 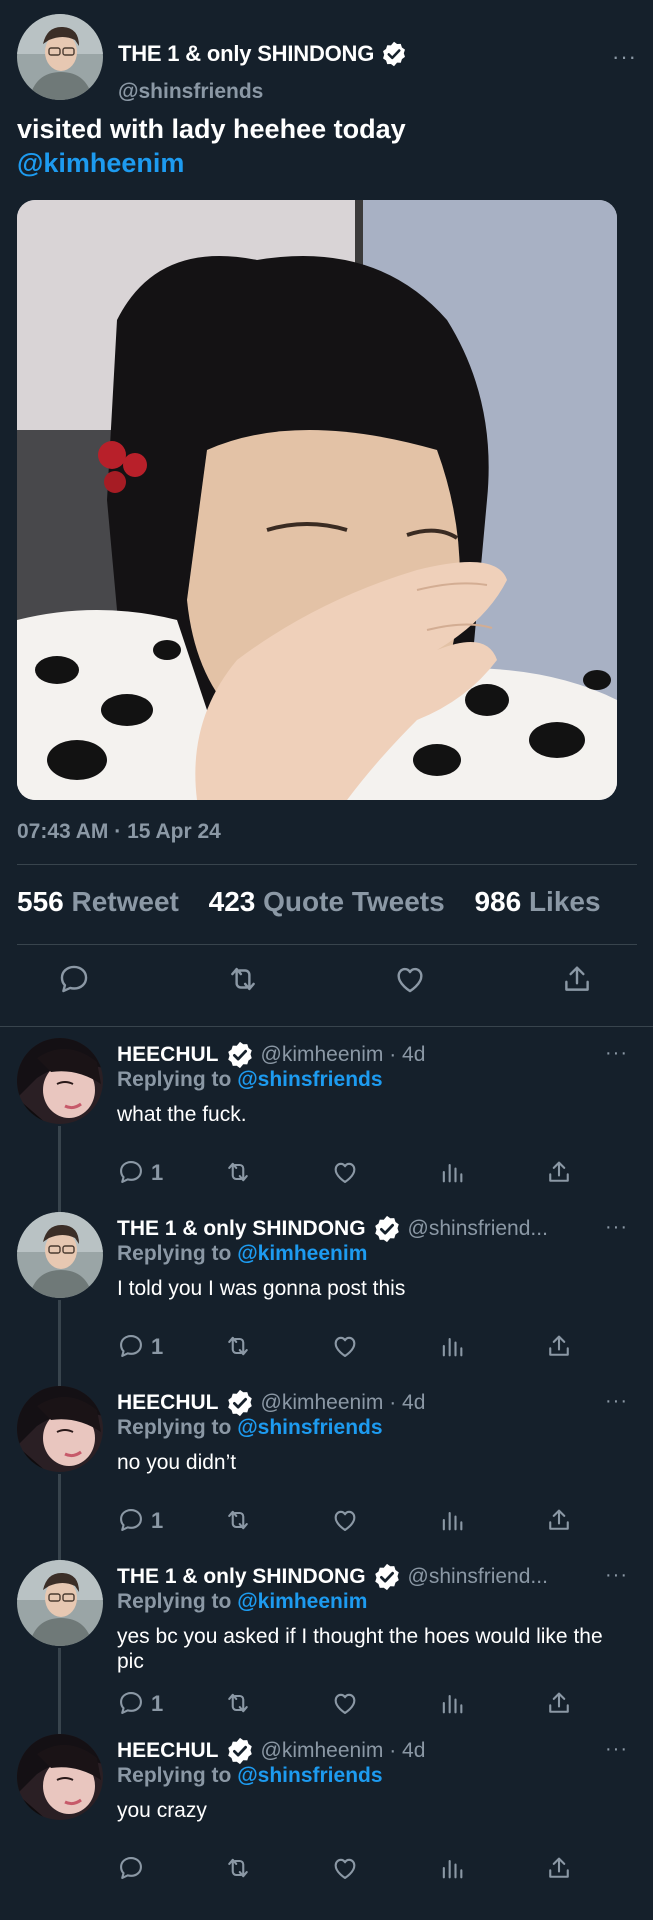 I want to click on likes-label: Likes, so click(x=565, y=901).